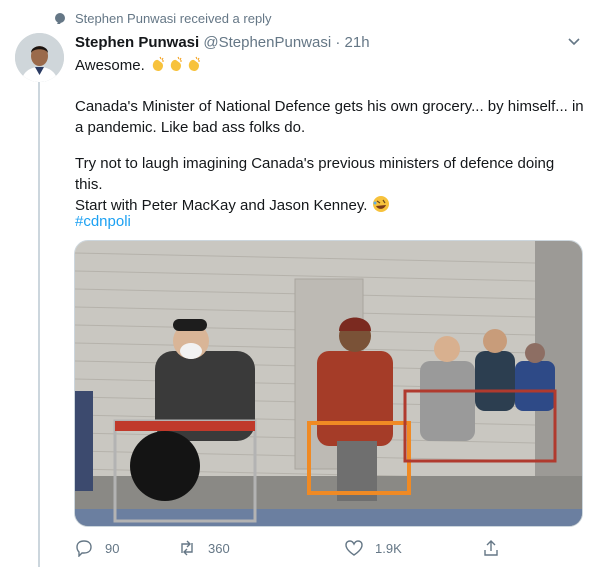 Image resolution: width=598 pixels, height=567 pixels. Describe the element at coordinates (190, 127) in the screenshot. I see `tweet-paragraph-1-line-2: a pandemic. Like bad ass folks do.` at that location.